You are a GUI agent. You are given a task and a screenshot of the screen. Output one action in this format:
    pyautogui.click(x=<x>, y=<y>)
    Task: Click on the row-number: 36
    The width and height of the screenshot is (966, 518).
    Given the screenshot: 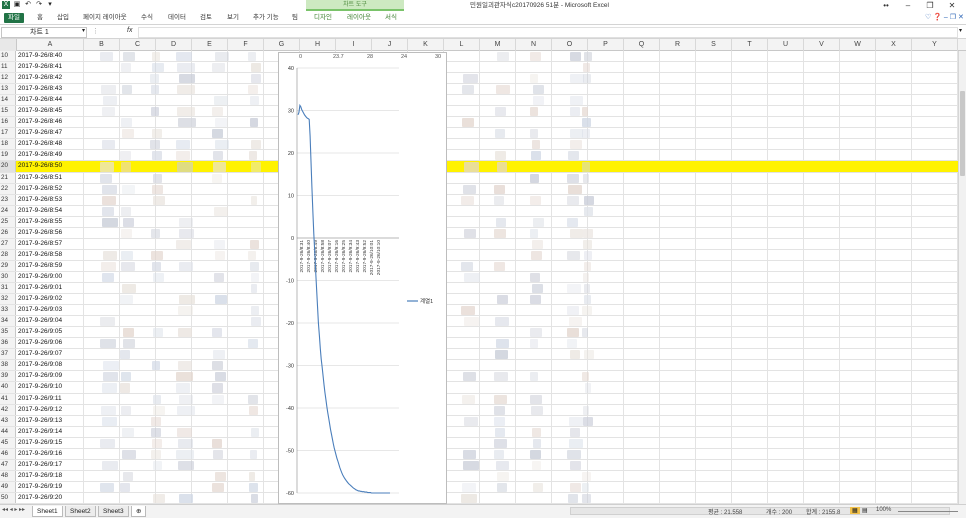 What is the action you would take?
    pyautogui.click(x=8, y=343)
    